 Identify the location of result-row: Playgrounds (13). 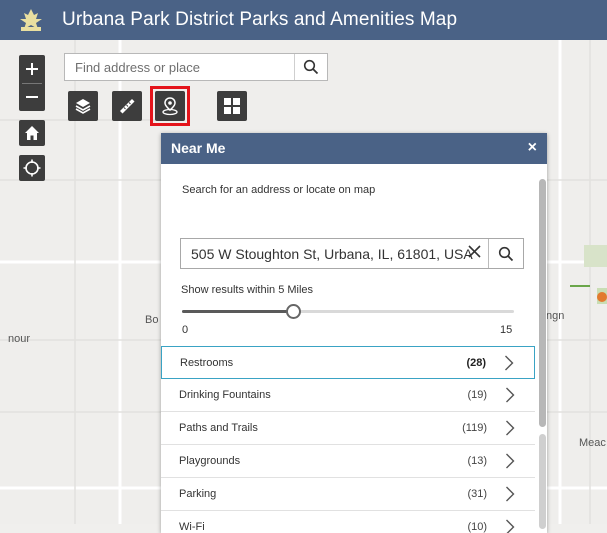
(348, 461).